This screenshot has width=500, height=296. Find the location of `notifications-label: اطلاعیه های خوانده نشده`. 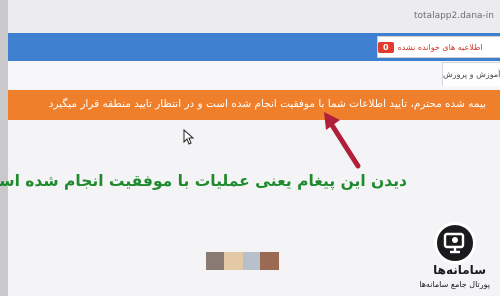

notifications-label: اطلاعیه های خوانده نشده is located at coordinates (440, 47).